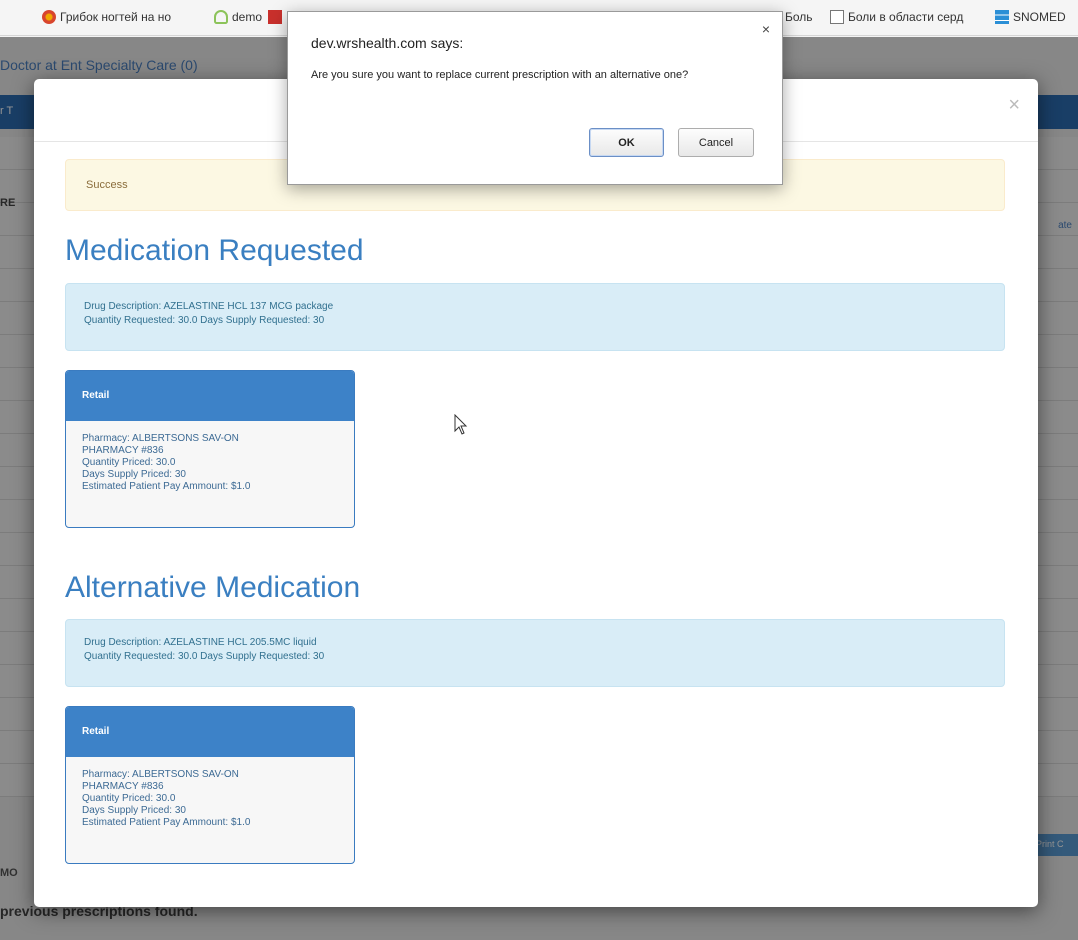 The width and height of the screenshot is (1078, 940). What do you see at coordinates (387, 43) in the screenshot?
I see `dialog-title: dev.wrshealth.com says:` at bounding box center [387, 43].